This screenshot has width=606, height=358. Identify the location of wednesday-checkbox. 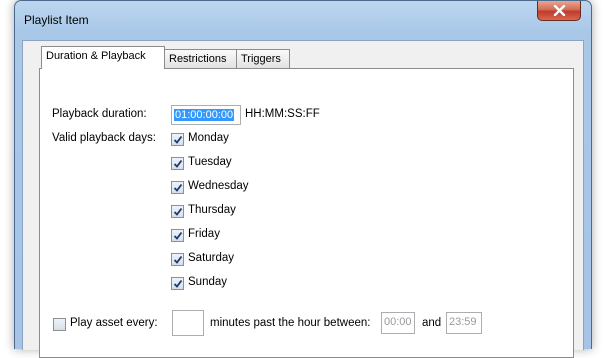
(177, 187).